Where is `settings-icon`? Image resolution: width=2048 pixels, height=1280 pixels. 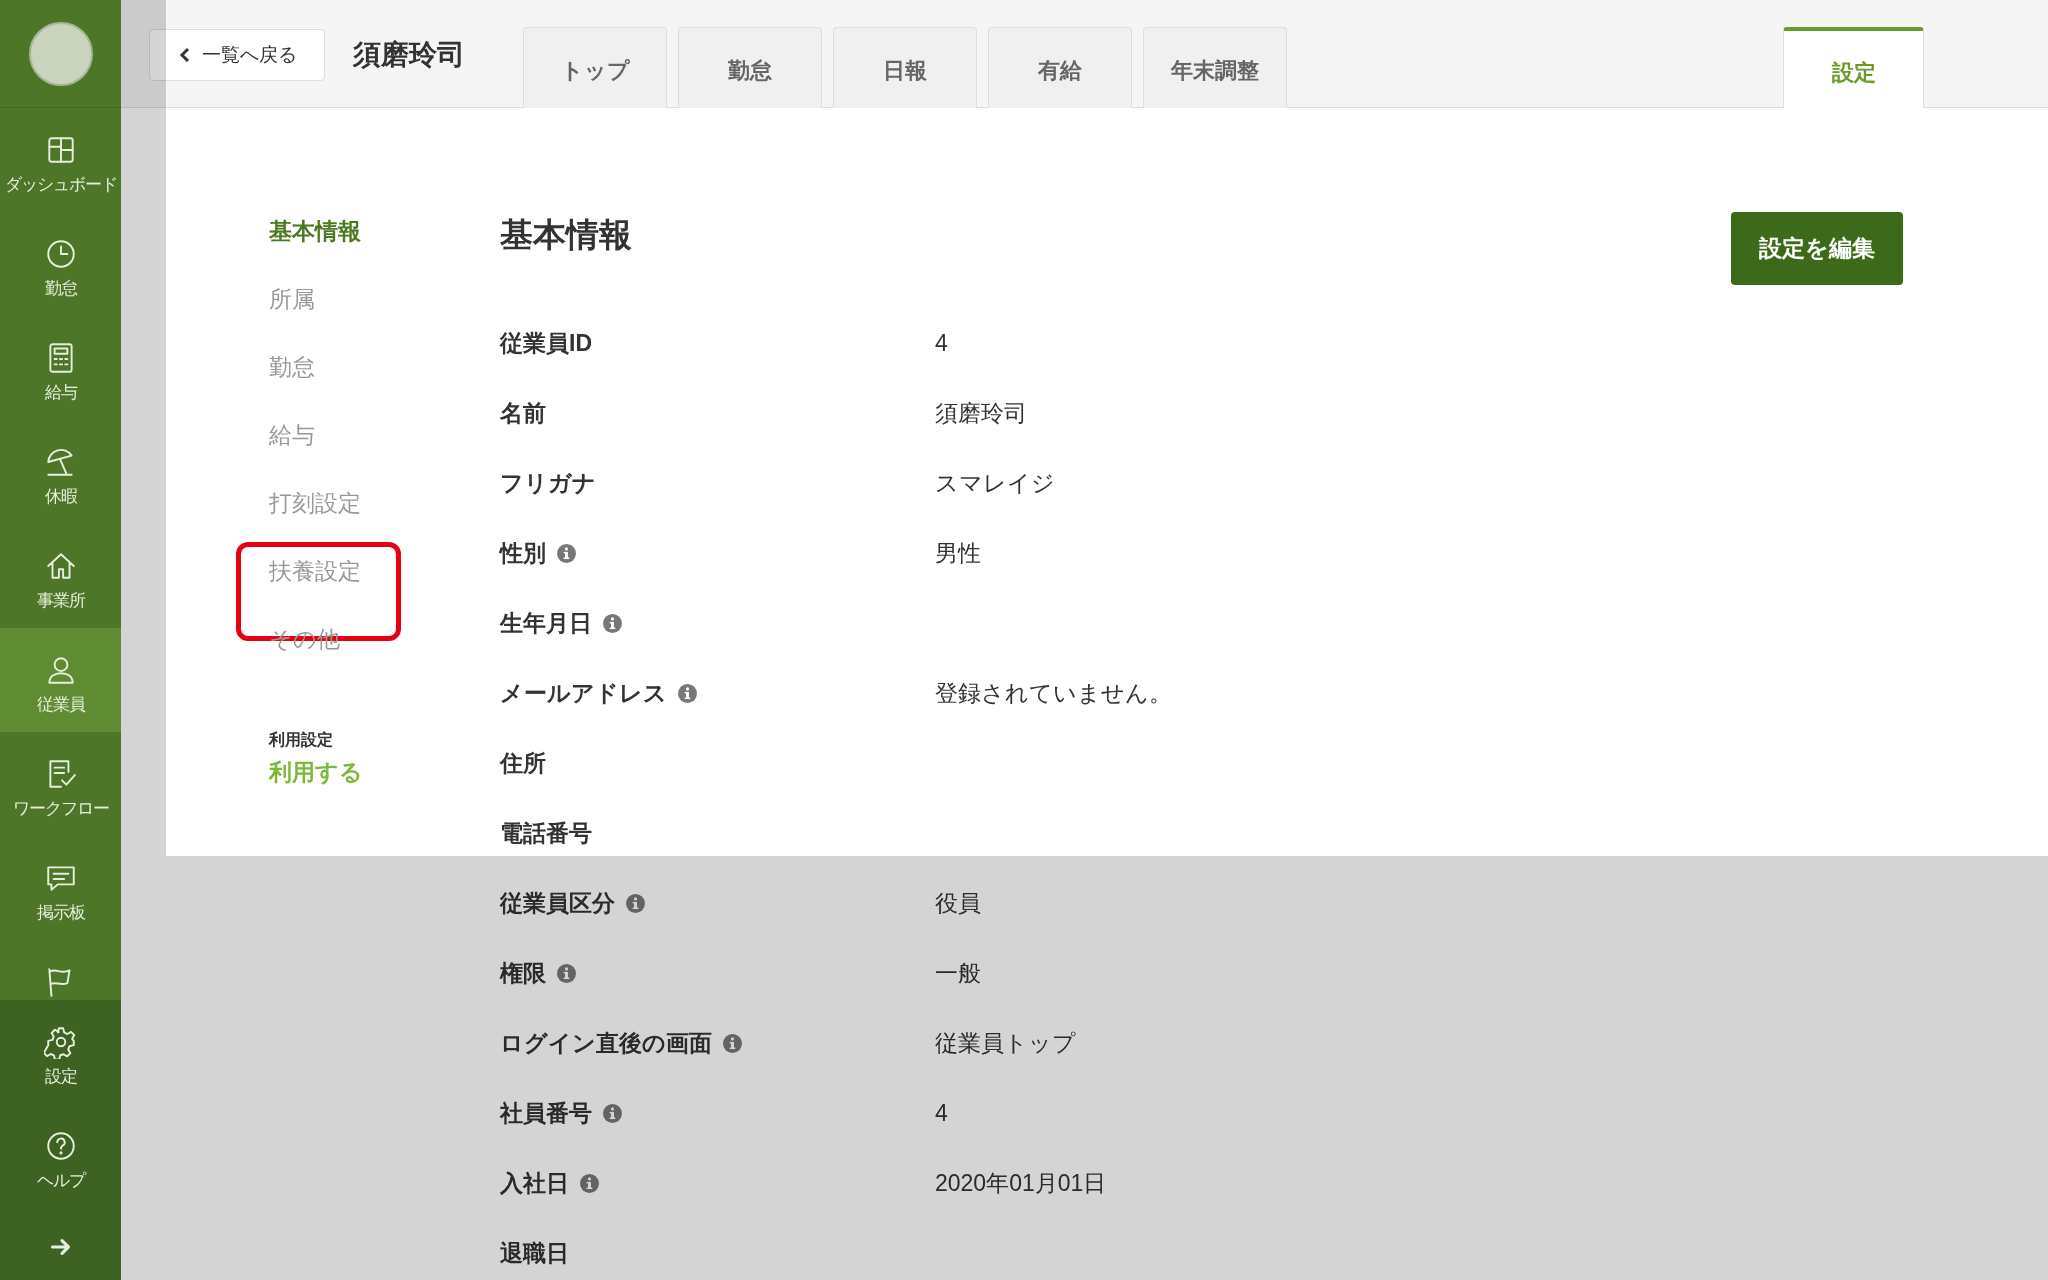 settings-icon is located at coordinates (60, 1042).